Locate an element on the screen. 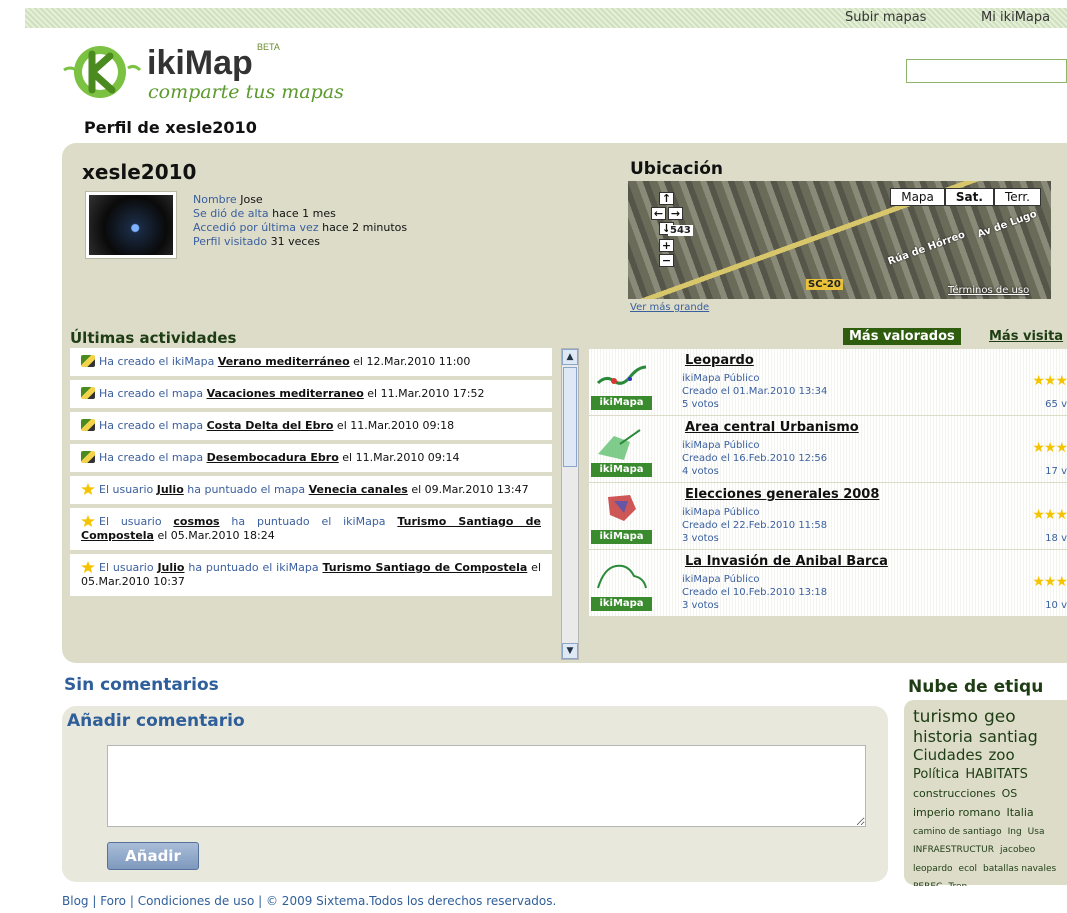  map-view-count: 18 v is located at coordinates (1056, 538).